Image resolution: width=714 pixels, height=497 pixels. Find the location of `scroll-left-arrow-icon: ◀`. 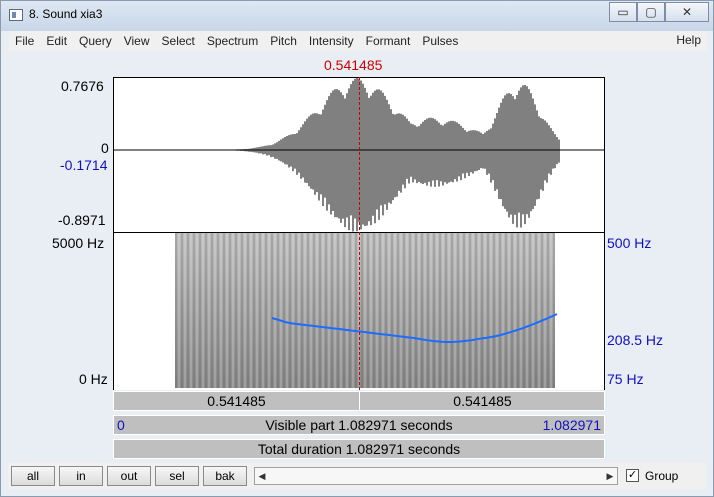

scroll-left-arrow-icon: ◀ is located at coordinates (262, 476).